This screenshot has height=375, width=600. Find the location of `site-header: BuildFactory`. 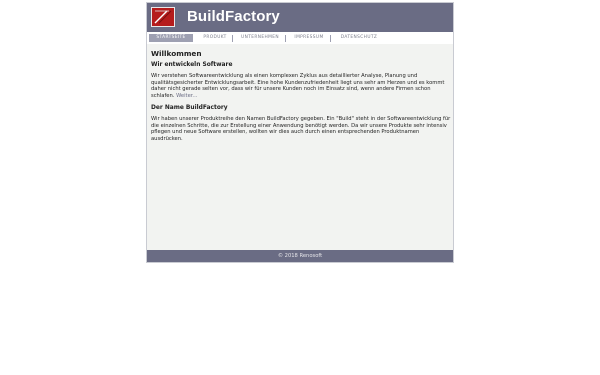

site-header: BuildFactory is located at coordinates (300, 17).